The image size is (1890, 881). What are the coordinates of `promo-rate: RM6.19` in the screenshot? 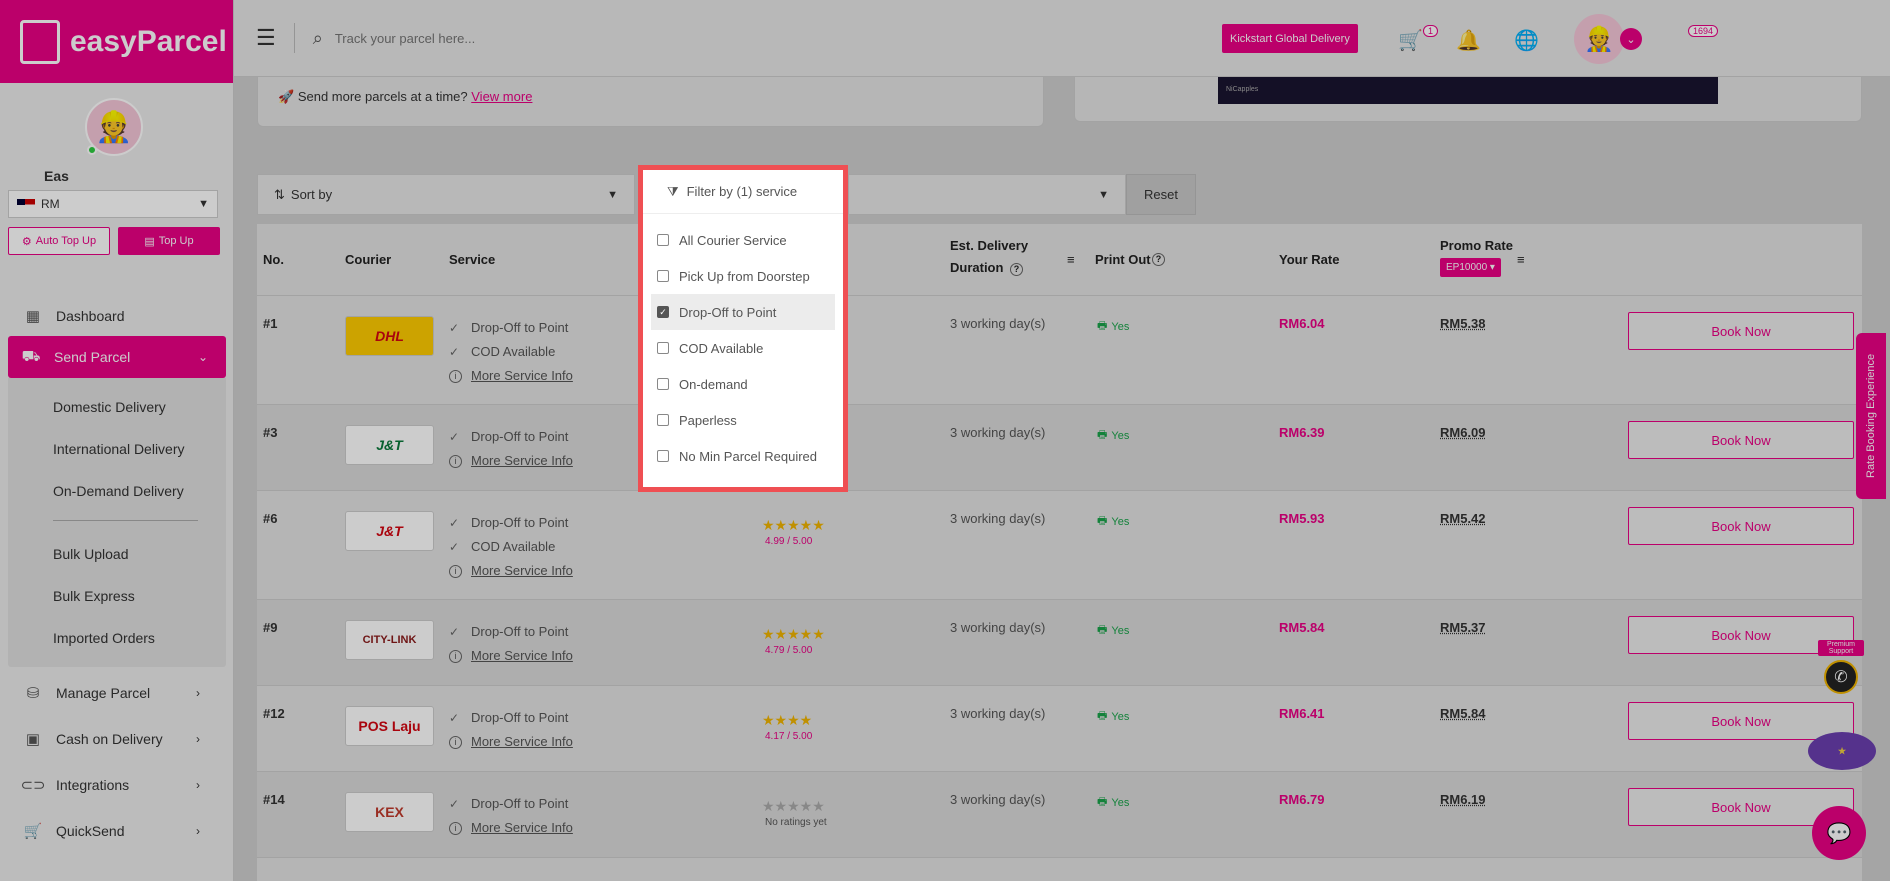 It's located at (1463, 799).